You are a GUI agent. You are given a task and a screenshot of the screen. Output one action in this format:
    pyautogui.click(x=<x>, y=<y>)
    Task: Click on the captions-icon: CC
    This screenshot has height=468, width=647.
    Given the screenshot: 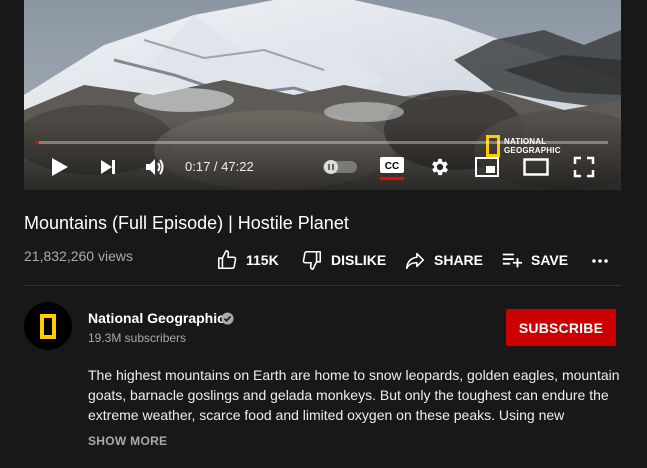 What is the action you would take?
    pyautogui.click(x=392, y=168)
    